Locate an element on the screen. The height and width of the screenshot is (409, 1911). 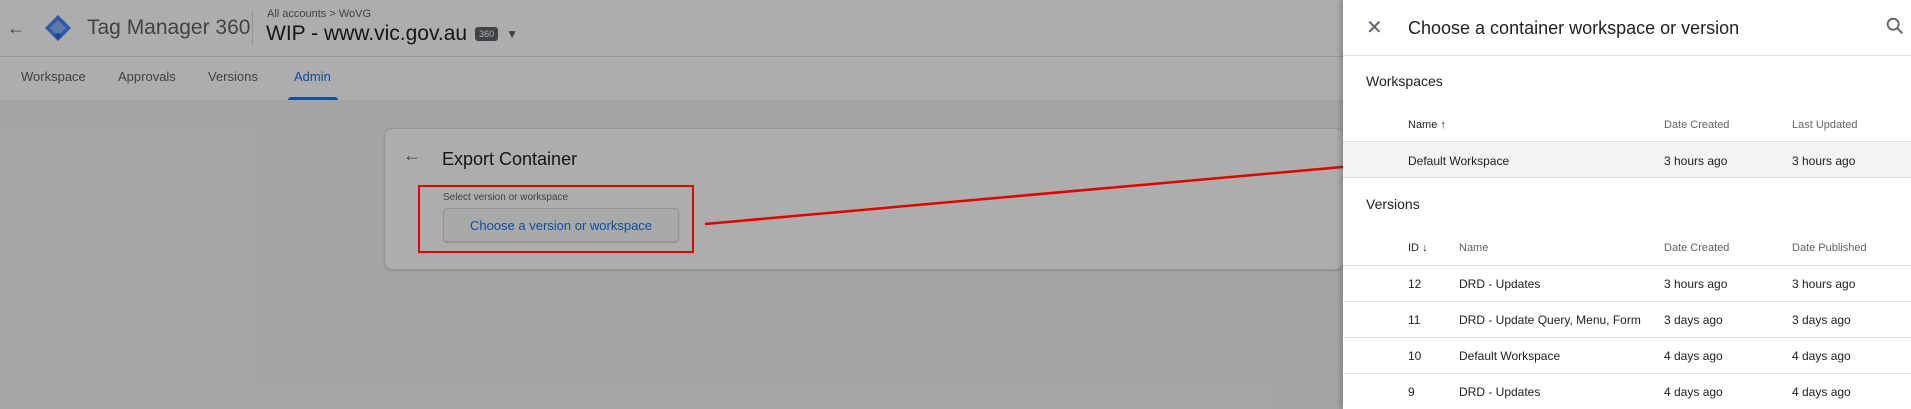
version-row: 9 DRD - Updates 4 days ago 4 days ago is located at coordinates (1627, 391).